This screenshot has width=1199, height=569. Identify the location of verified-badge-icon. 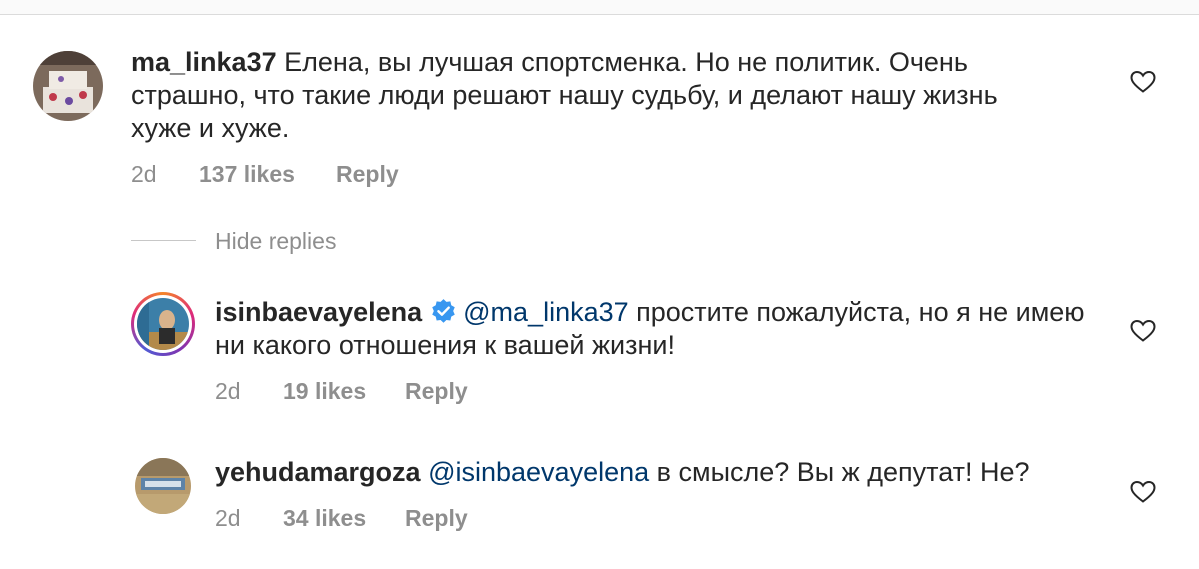
(443, 311).